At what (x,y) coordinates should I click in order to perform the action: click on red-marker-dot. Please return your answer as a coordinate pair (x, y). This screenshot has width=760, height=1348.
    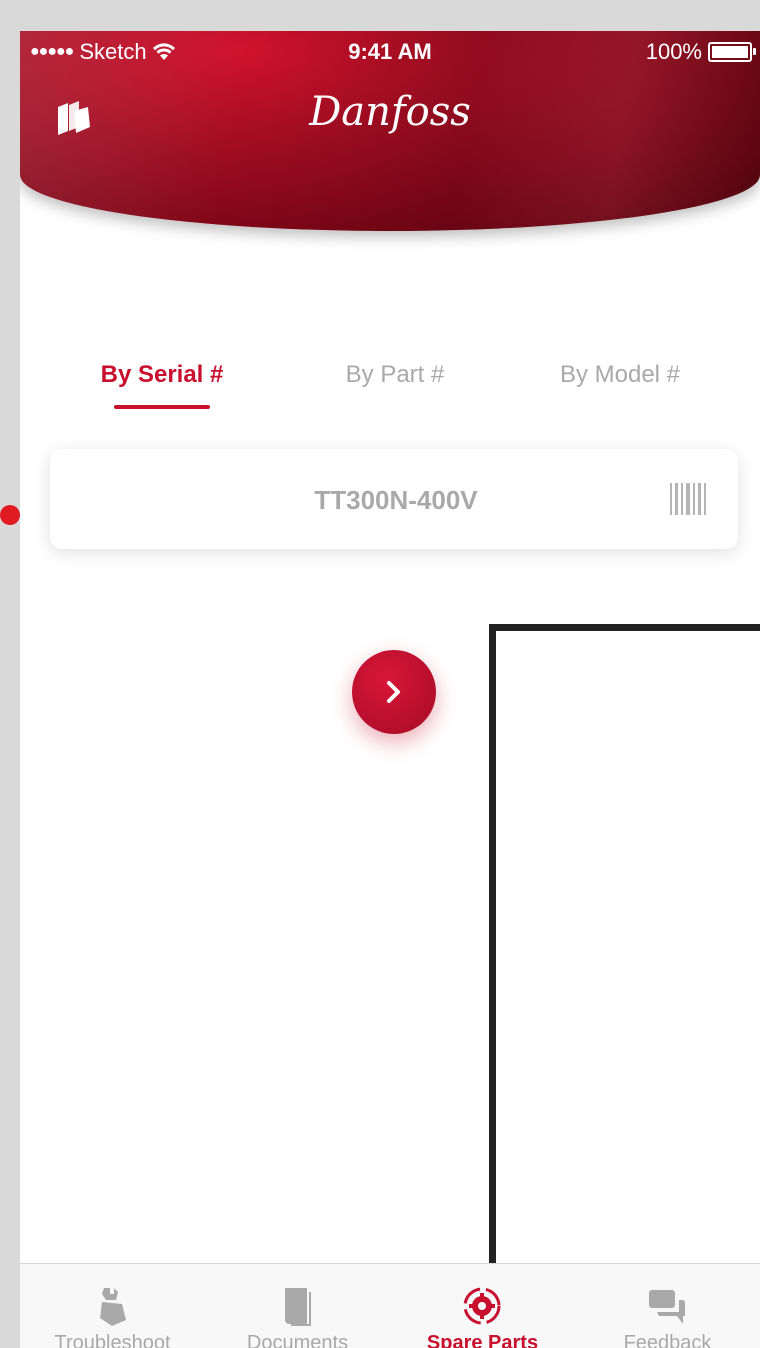
    Looking at the image, I should click on (10, 515).